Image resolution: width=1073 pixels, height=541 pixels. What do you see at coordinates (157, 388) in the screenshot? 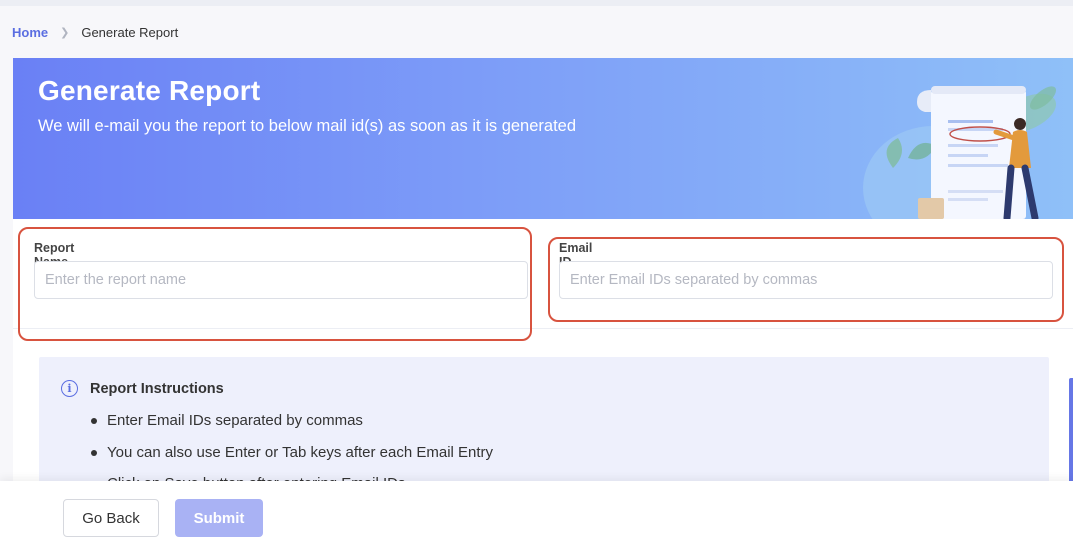
I see `instructions-title: Report Instructions` at bounding box center [157, 388].